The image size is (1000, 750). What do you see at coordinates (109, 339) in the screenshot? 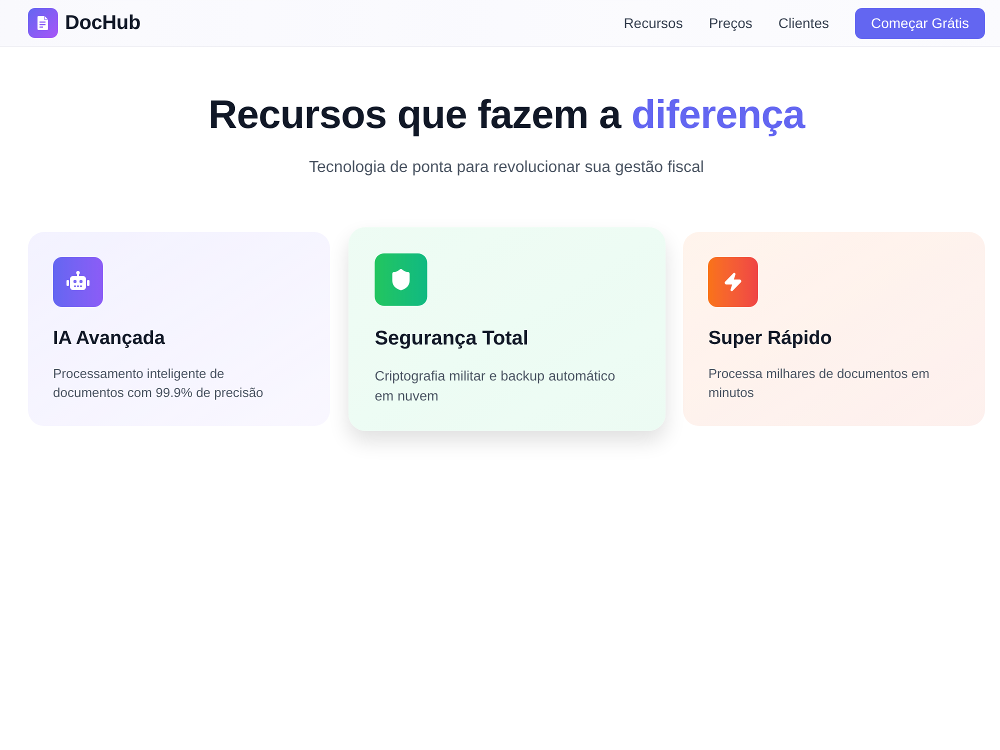
I see `feature-title: IA Avançada` at bounding box center [109, 339].